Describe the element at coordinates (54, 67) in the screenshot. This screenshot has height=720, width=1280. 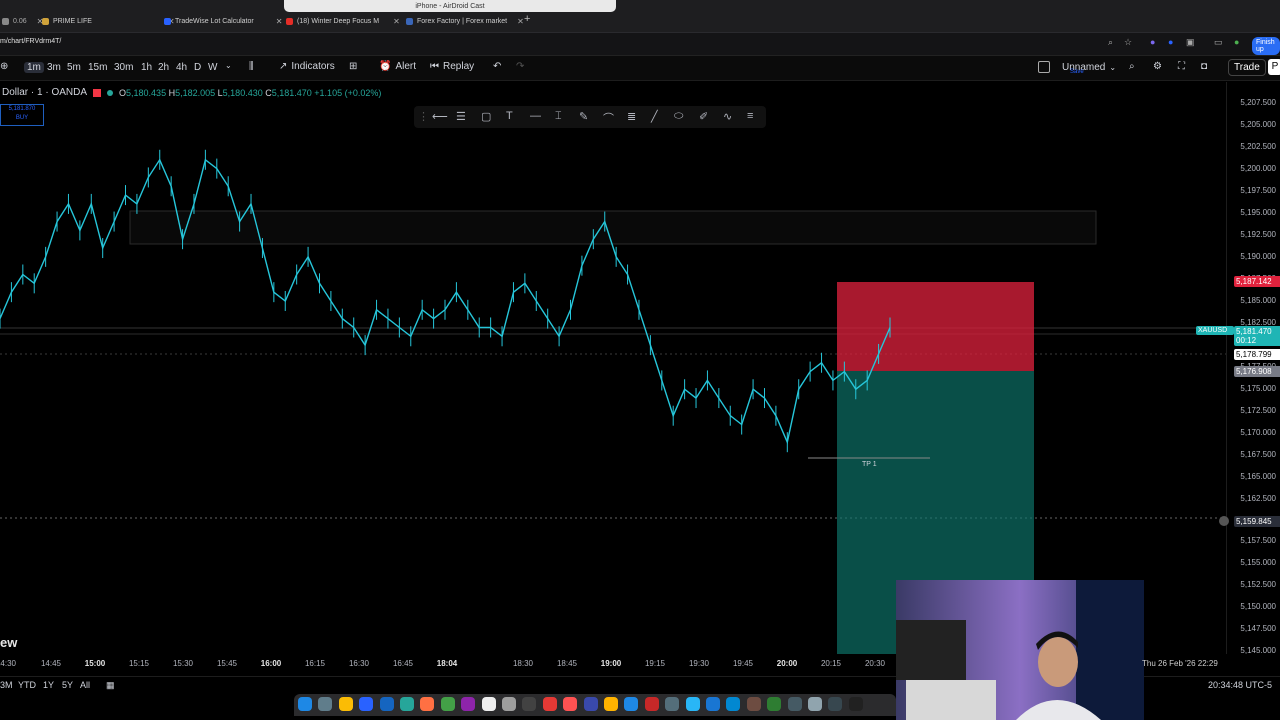
I see `timeframe-3m: 3m` at that location.